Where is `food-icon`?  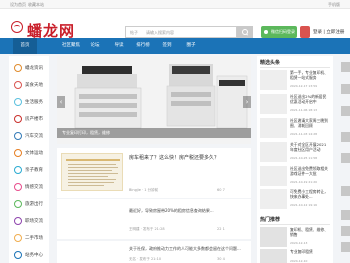
food-icon is located at coordinates (18, 85).